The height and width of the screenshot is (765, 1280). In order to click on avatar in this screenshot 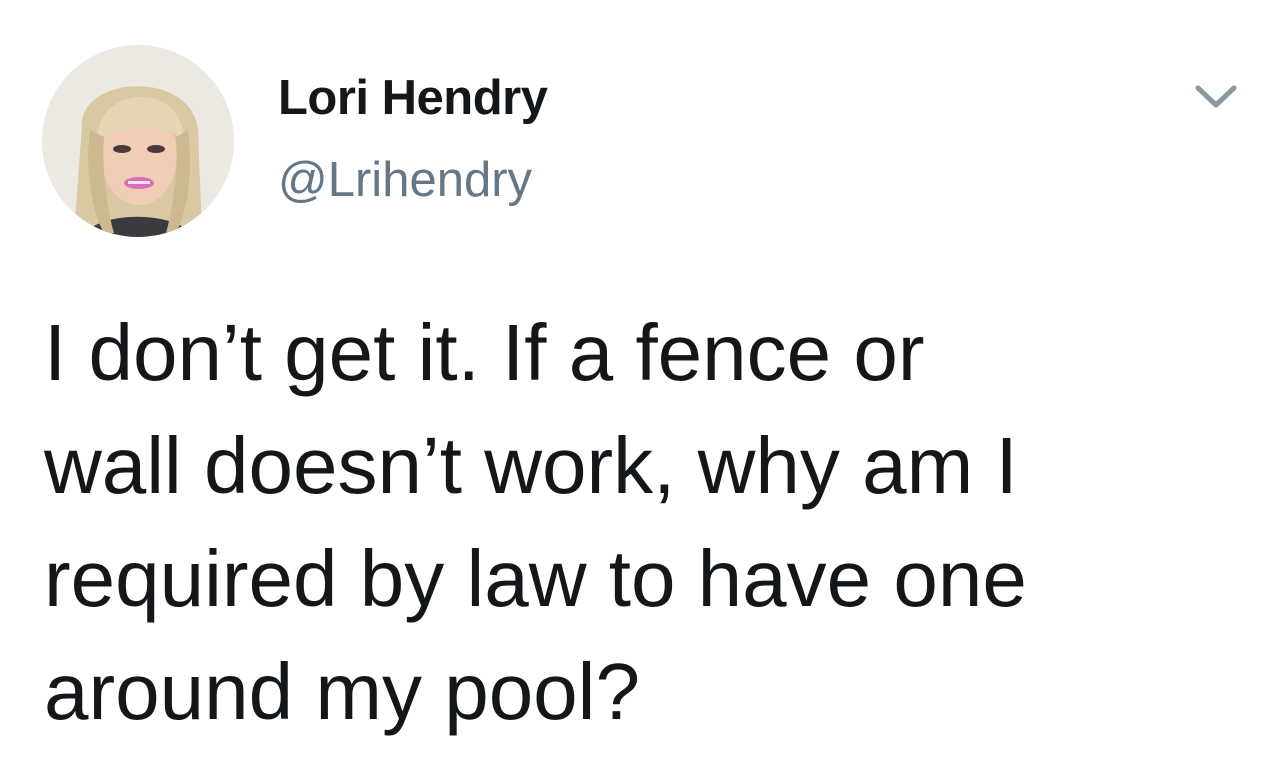, I will do `click(138, 141)`.